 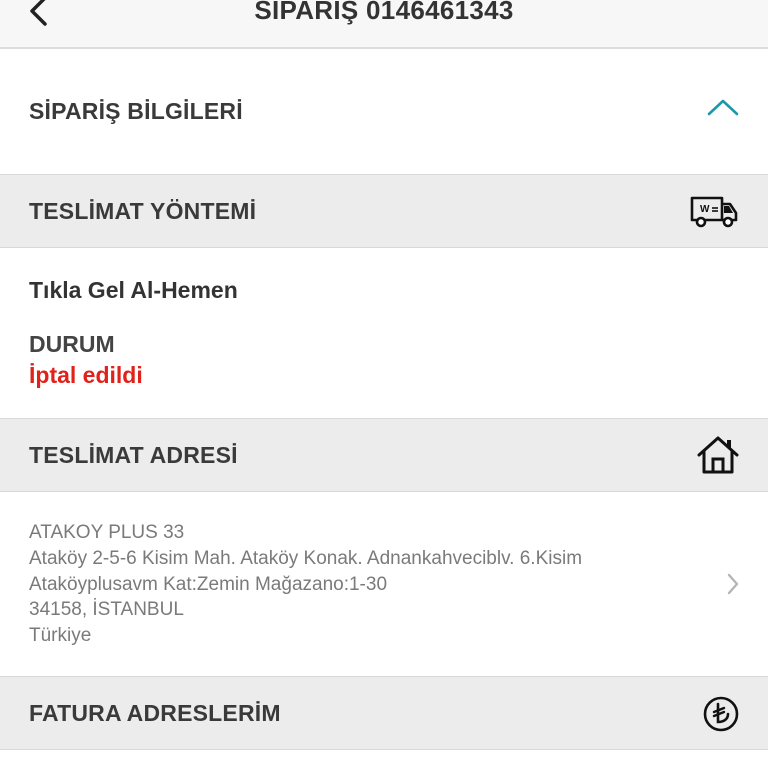 I want to click on top-bar: SİPARİŞ 0146461343, so click(x=384, y=24).